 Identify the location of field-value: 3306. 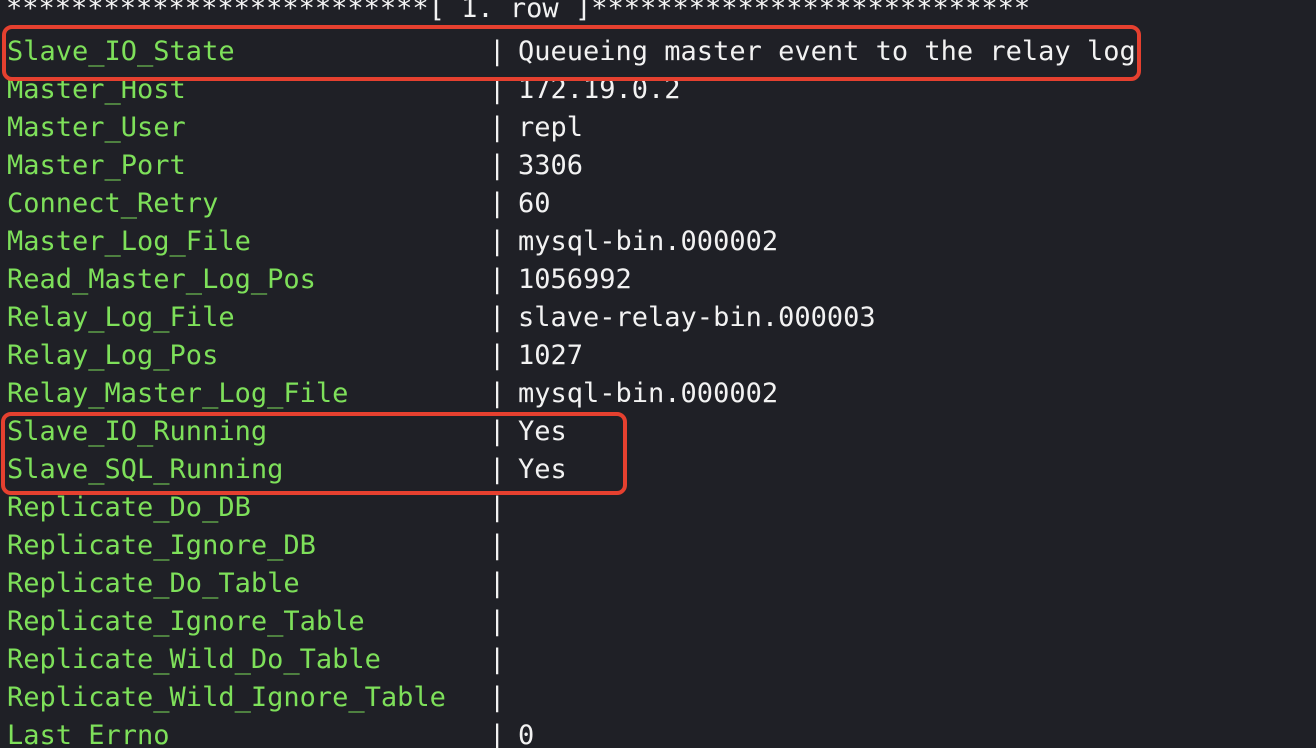
(551, 165).